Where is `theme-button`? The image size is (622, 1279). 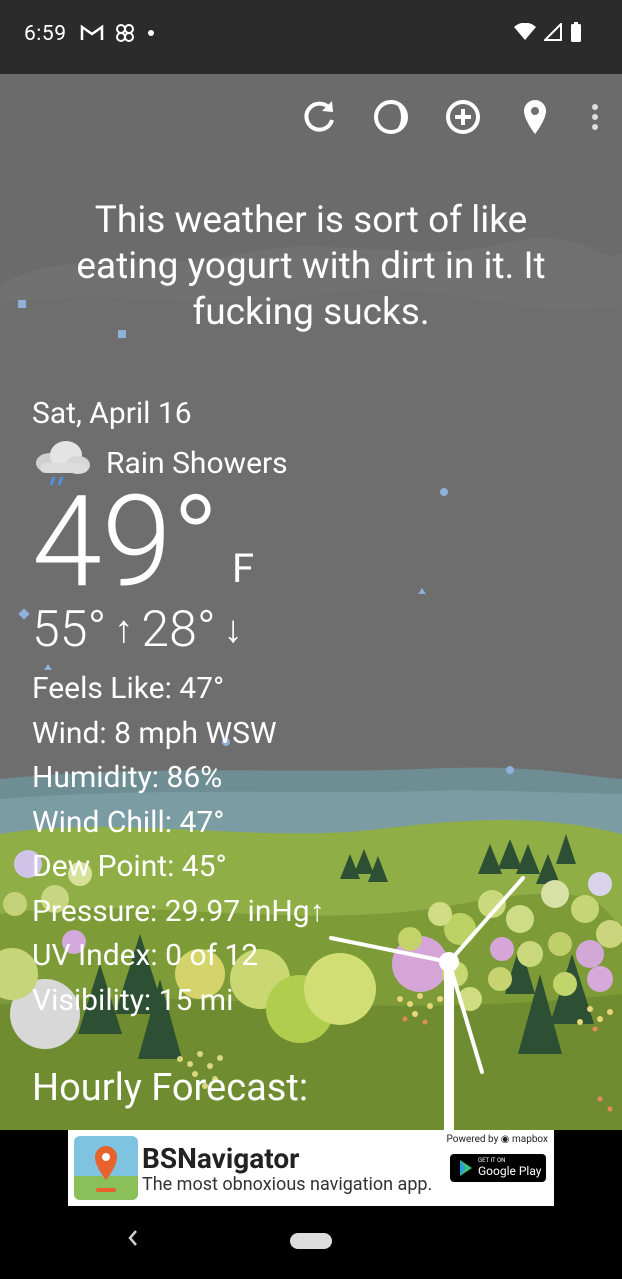
theme-button is located at coordinates (391, 117).